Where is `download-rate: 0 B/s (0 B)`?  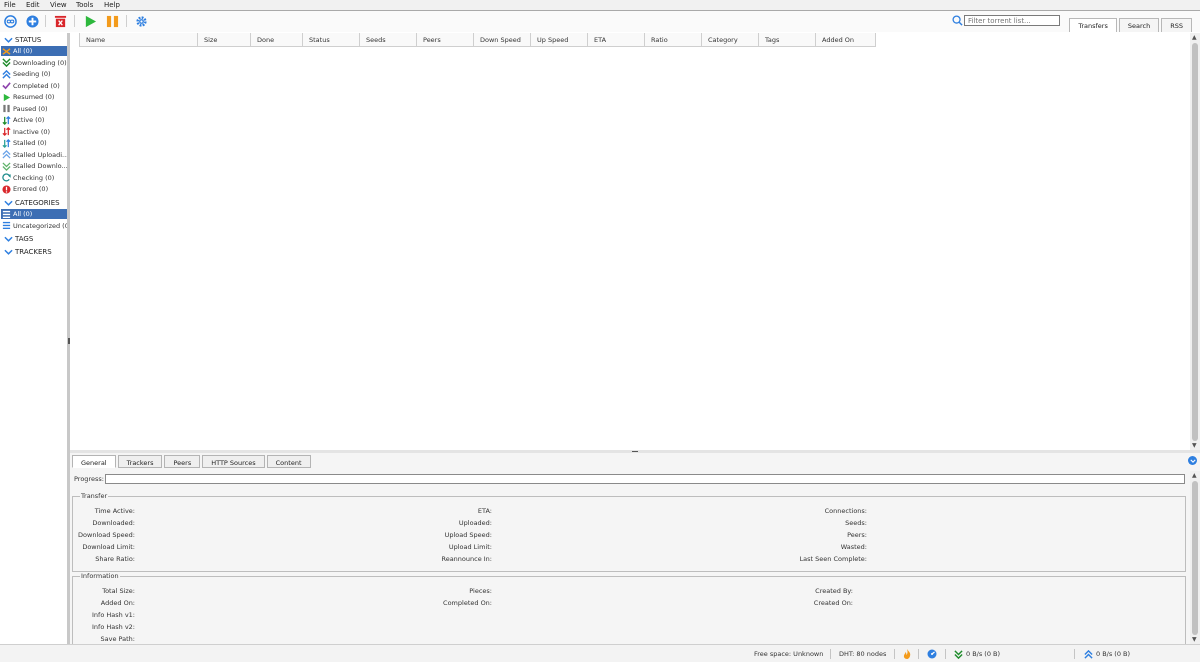 download-rate: 0 B/s (0 B) is located at coordinates (983, 654).